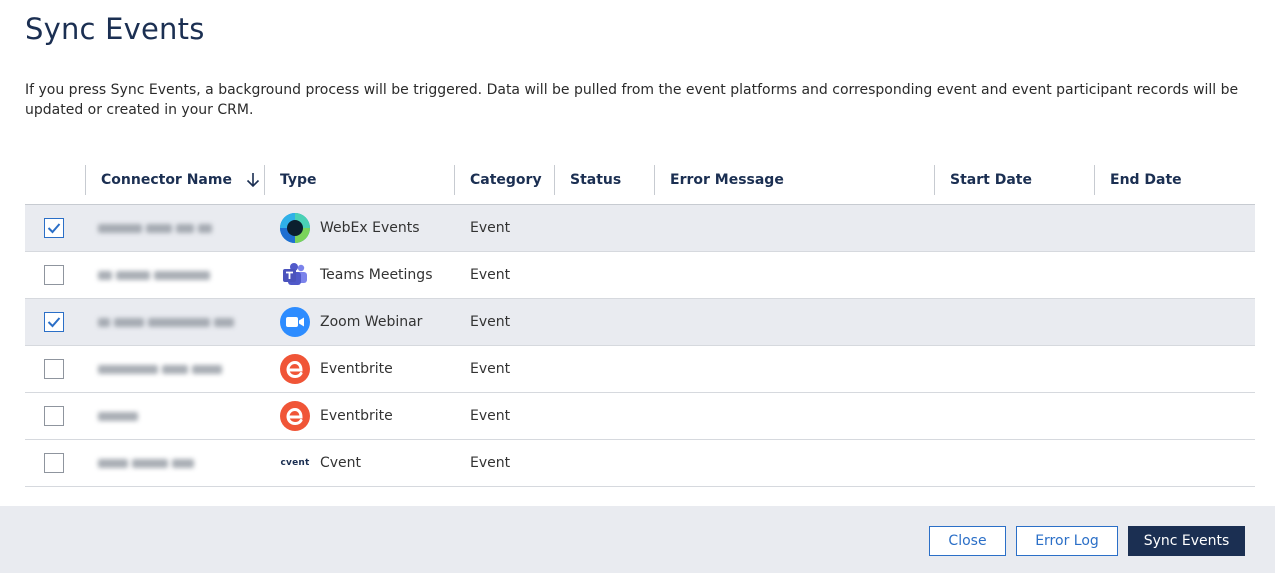  What do you see at coordinates (295, 322) in the screenshot?
I see `zoom-icon` at bounding box center [295, 322].